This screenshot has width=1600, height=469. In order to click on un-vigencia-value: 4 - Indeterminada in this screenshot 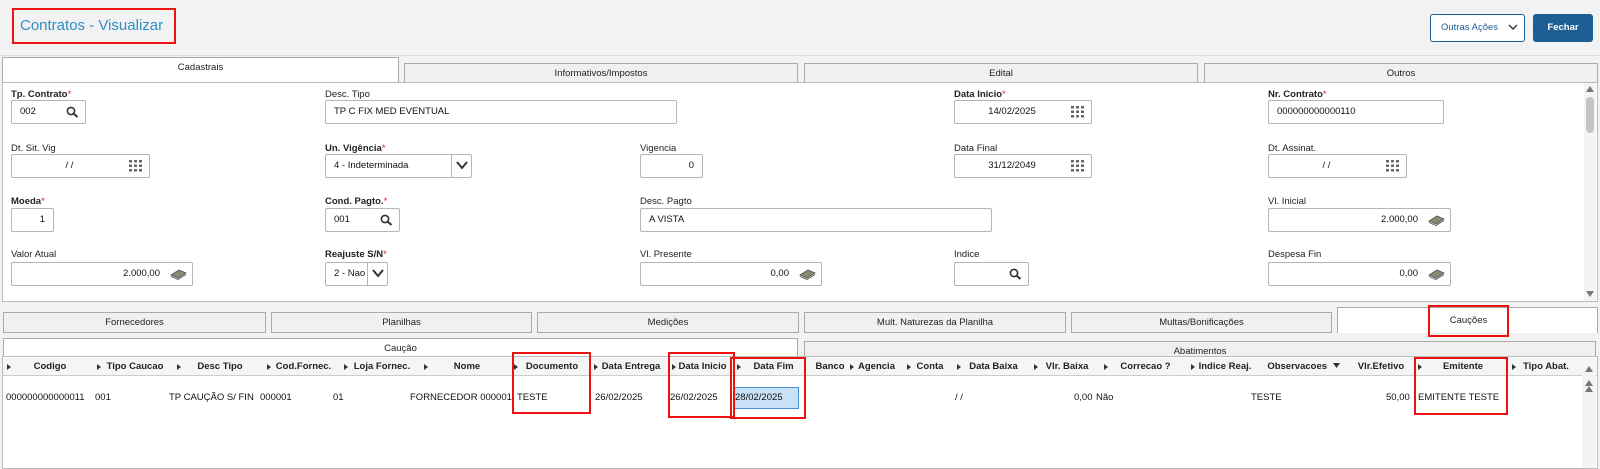, I will do `click(371, 165)`.